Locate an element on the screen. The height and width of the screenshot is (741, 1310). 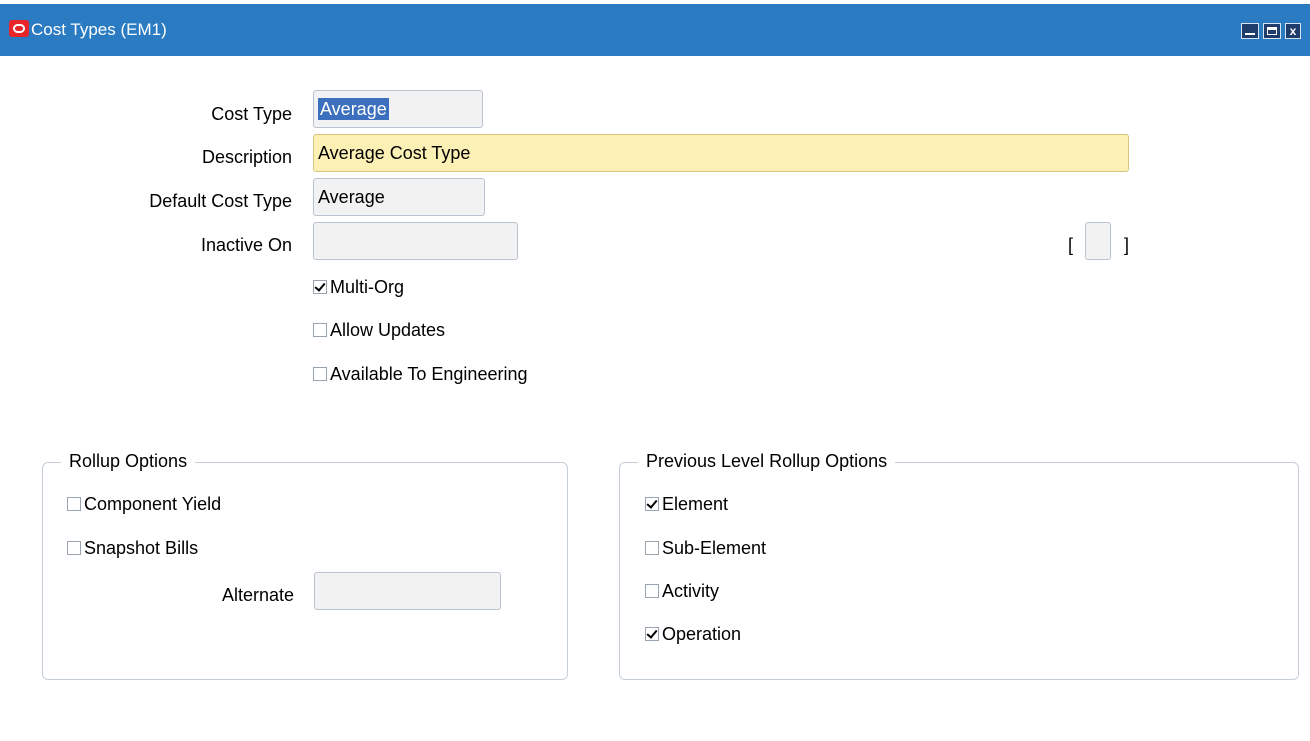
activity-checkbox: Activity is located at coordinates (682, 591).